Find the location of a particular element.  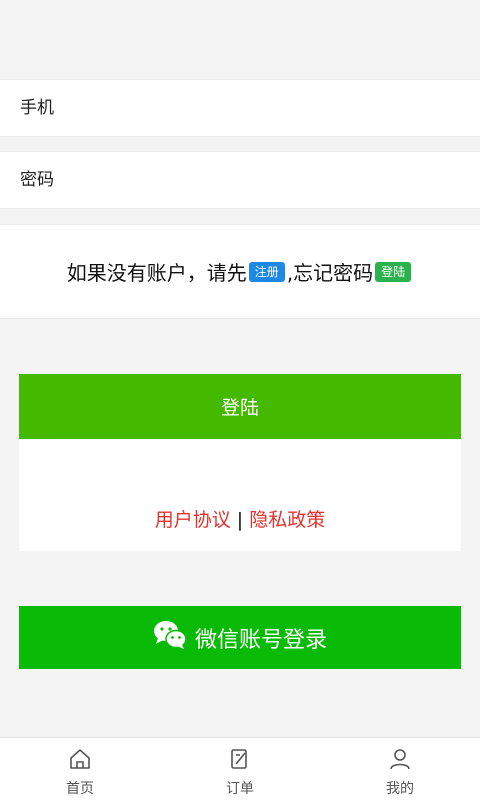

home-icon is located at coordinates (80, 763).